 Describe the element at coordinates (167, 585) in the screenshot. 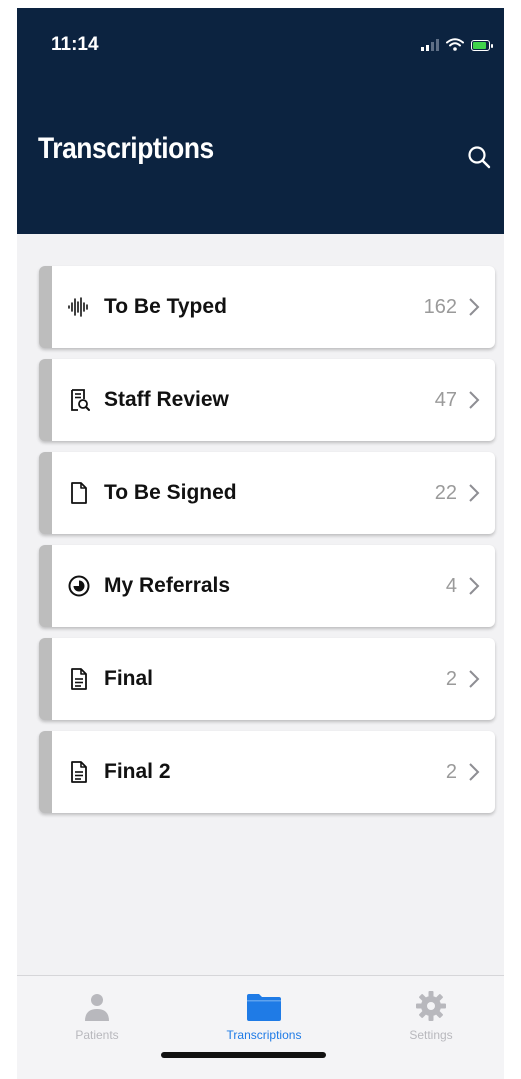

I see `category-label: My Referrals` at that location.